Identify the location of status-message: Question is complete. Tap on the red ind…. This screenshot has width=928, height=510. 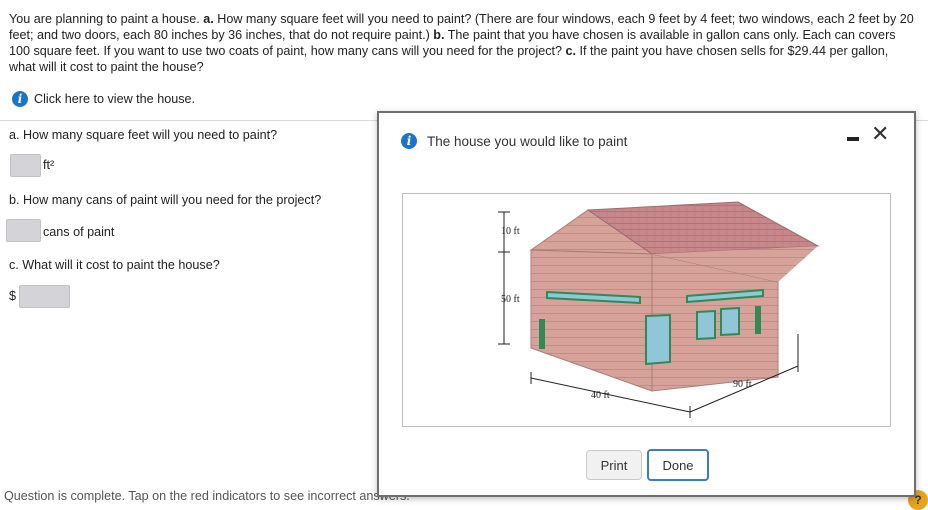
(207, 496).